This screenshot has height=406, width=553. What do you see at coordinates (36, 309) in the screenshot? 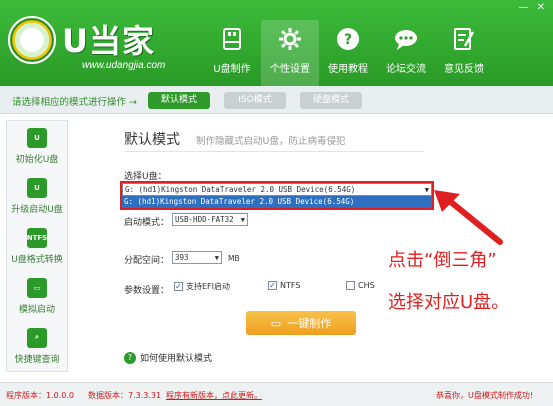
I see `sidebar-item-label: 模拟启动` at bounding box center [36, 309].